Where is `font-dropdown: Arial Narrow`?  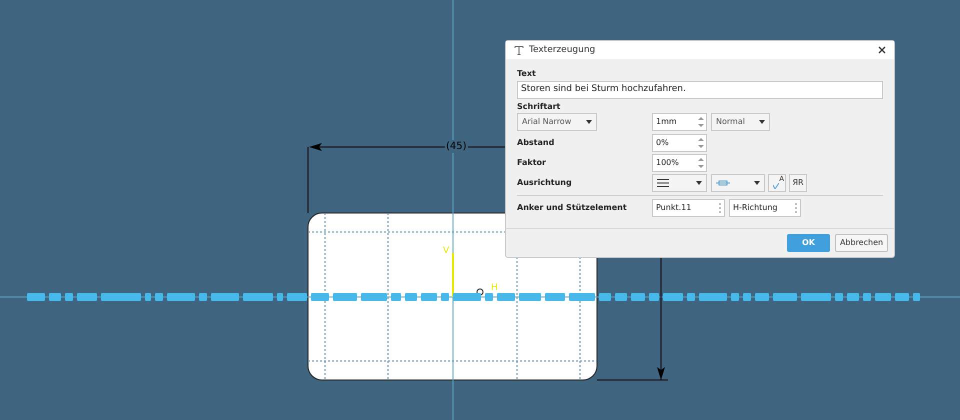
font-dropdown: Arial Narrow is located at coordinates (557, 122).